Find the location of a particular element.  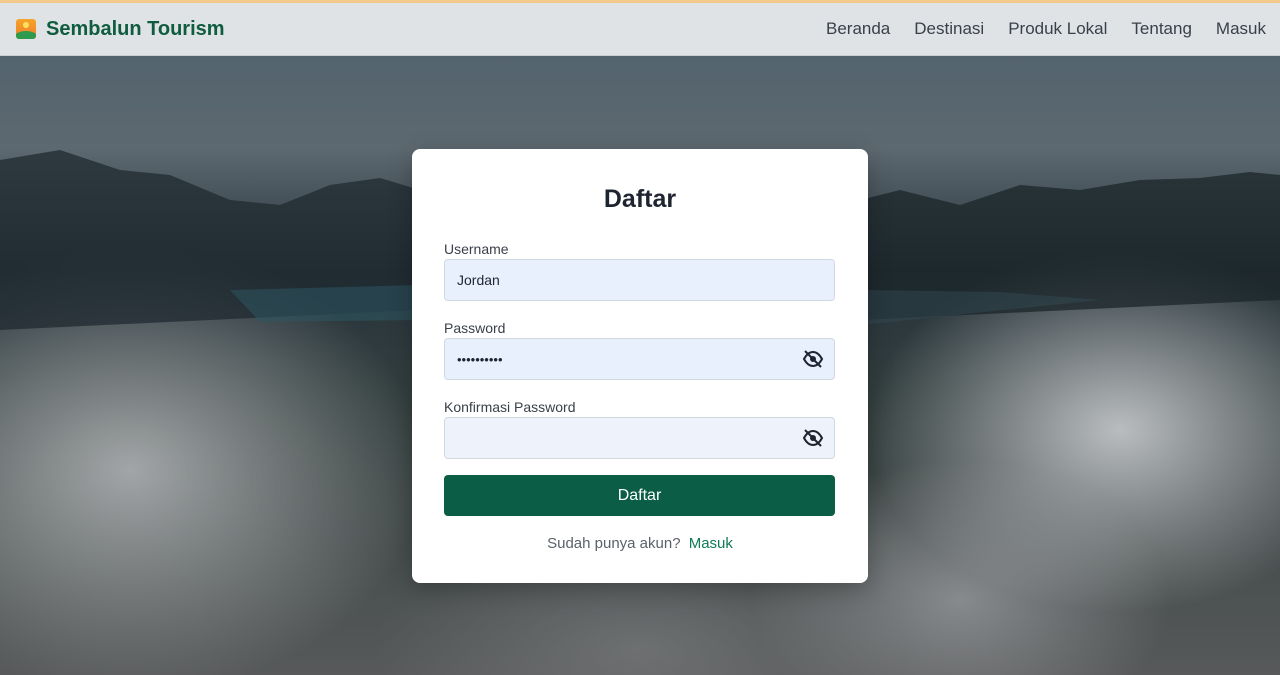

nav-item-produk-lokal: Produk Lokal is located at coordinates (1057, 29).